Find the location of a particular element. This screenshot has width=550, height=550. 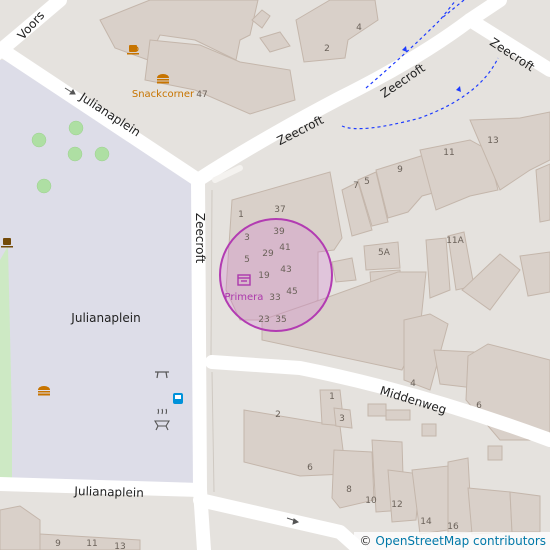

street-label-zeecroft-west: Zeecroft is located at coordinates (200, 238).